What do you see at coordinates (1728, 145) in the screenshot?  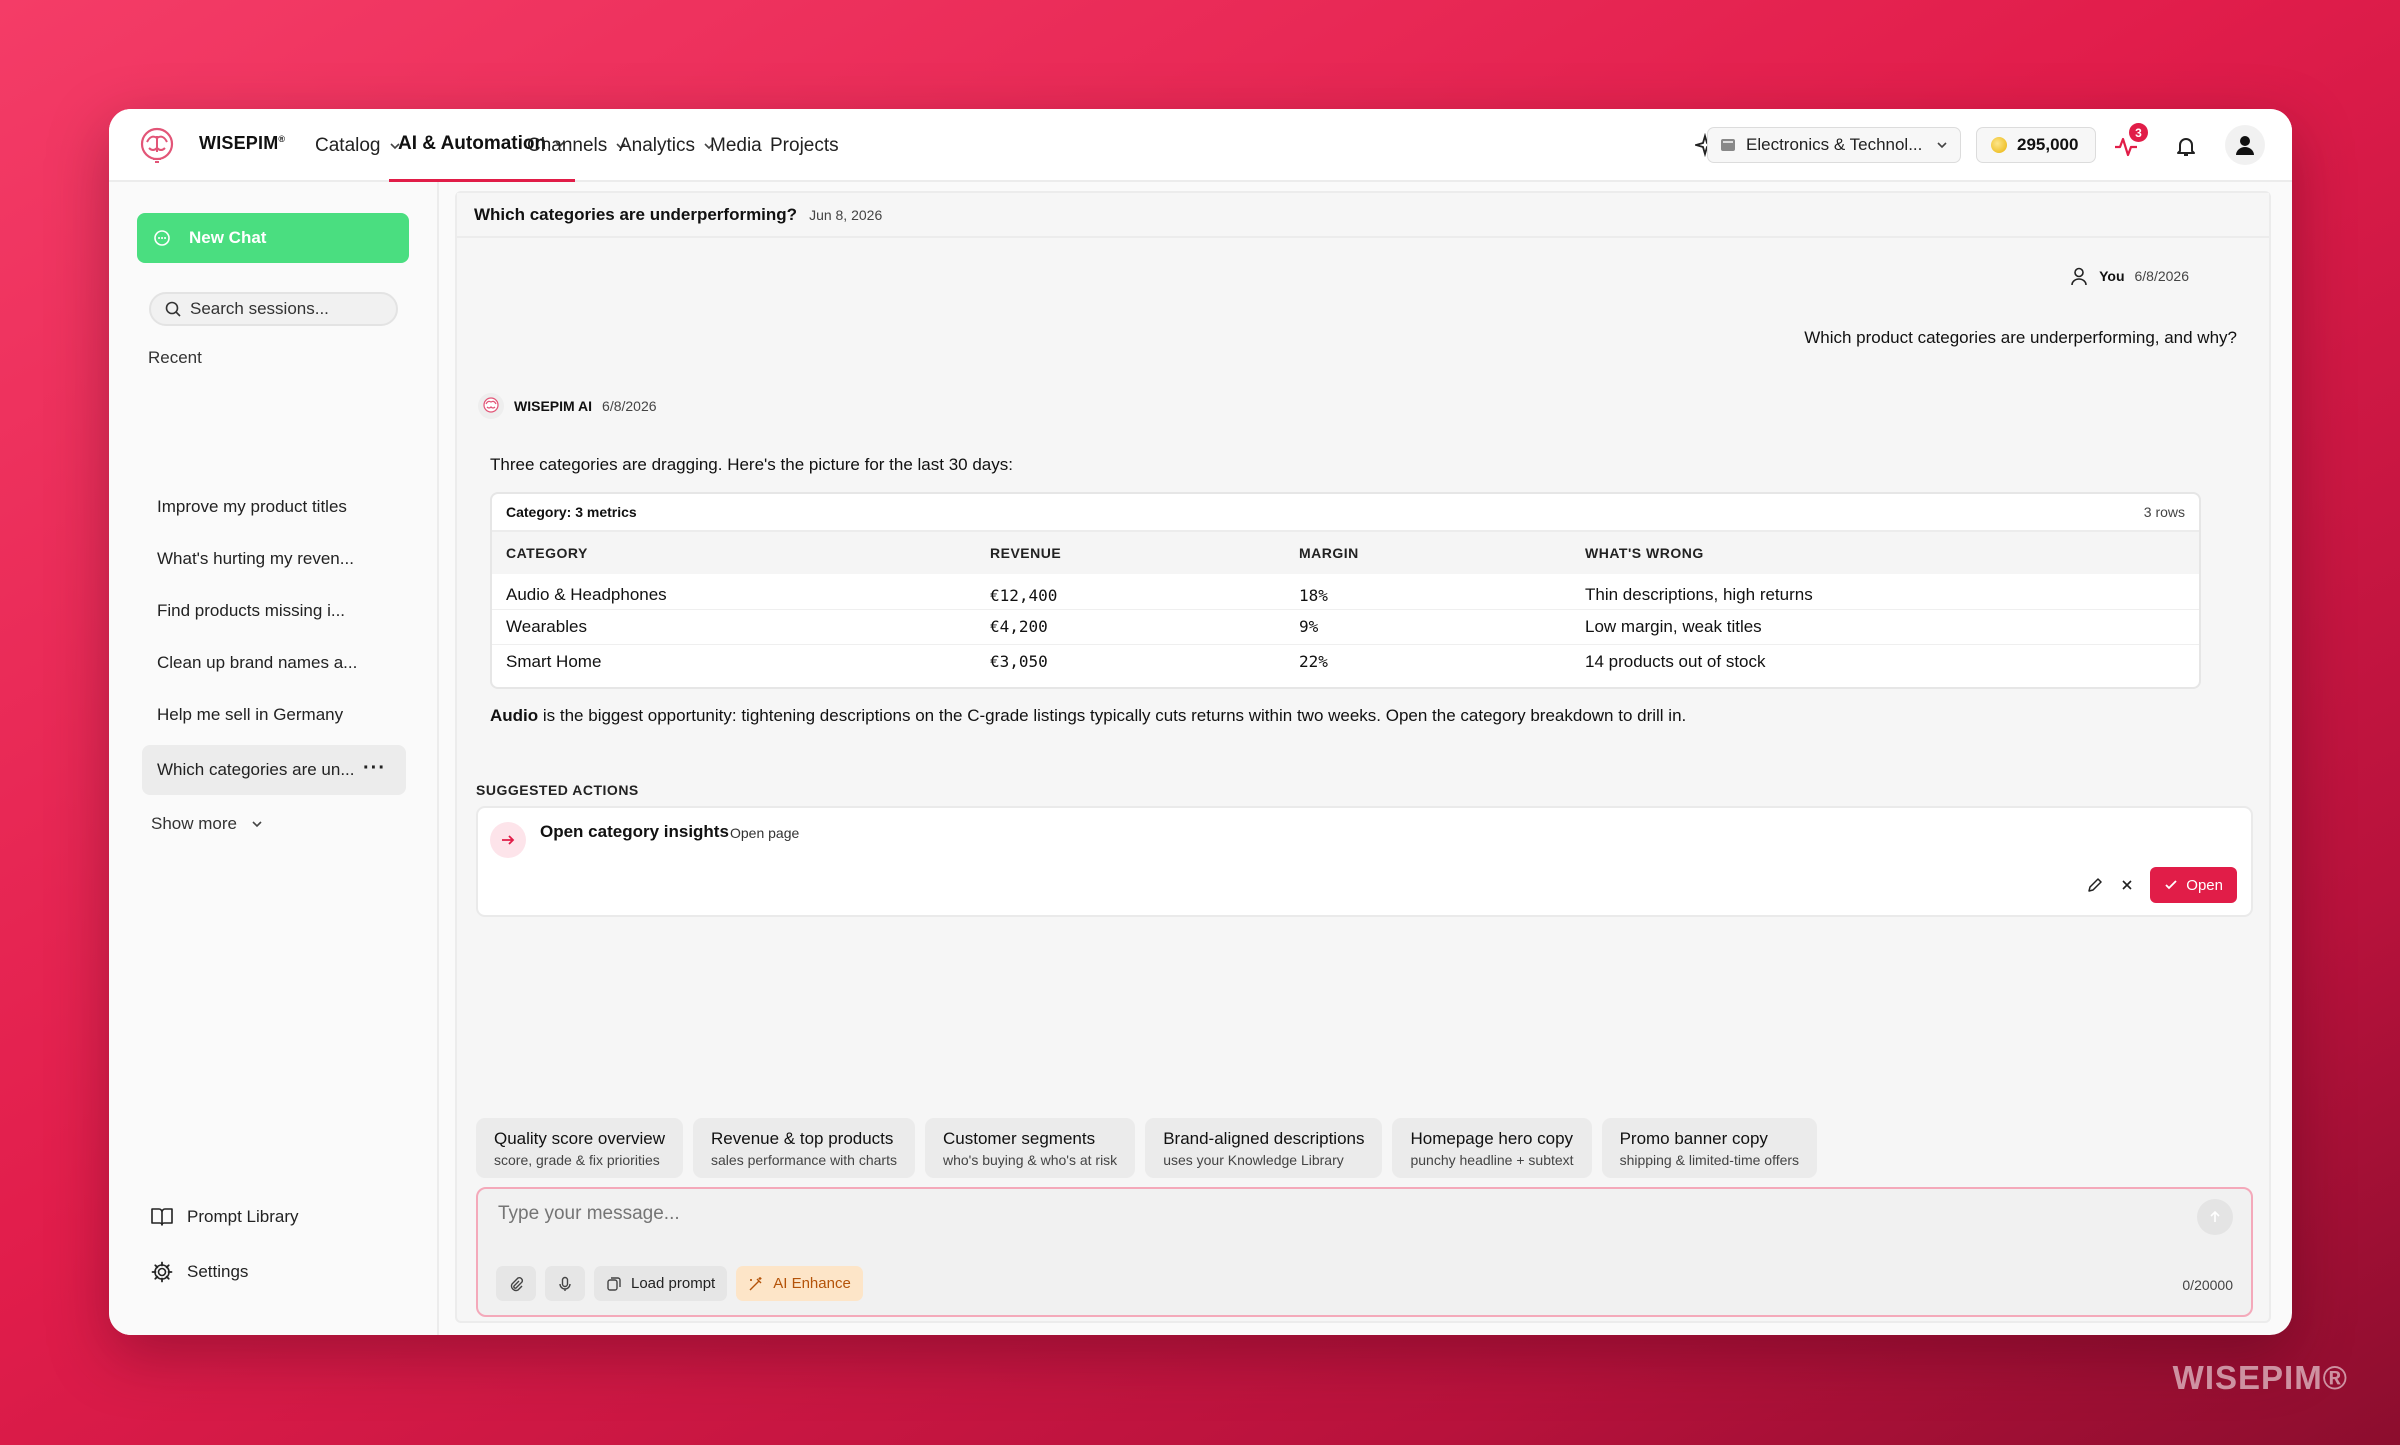 I see `catalog-icon` at bounding box center [1728, 145].